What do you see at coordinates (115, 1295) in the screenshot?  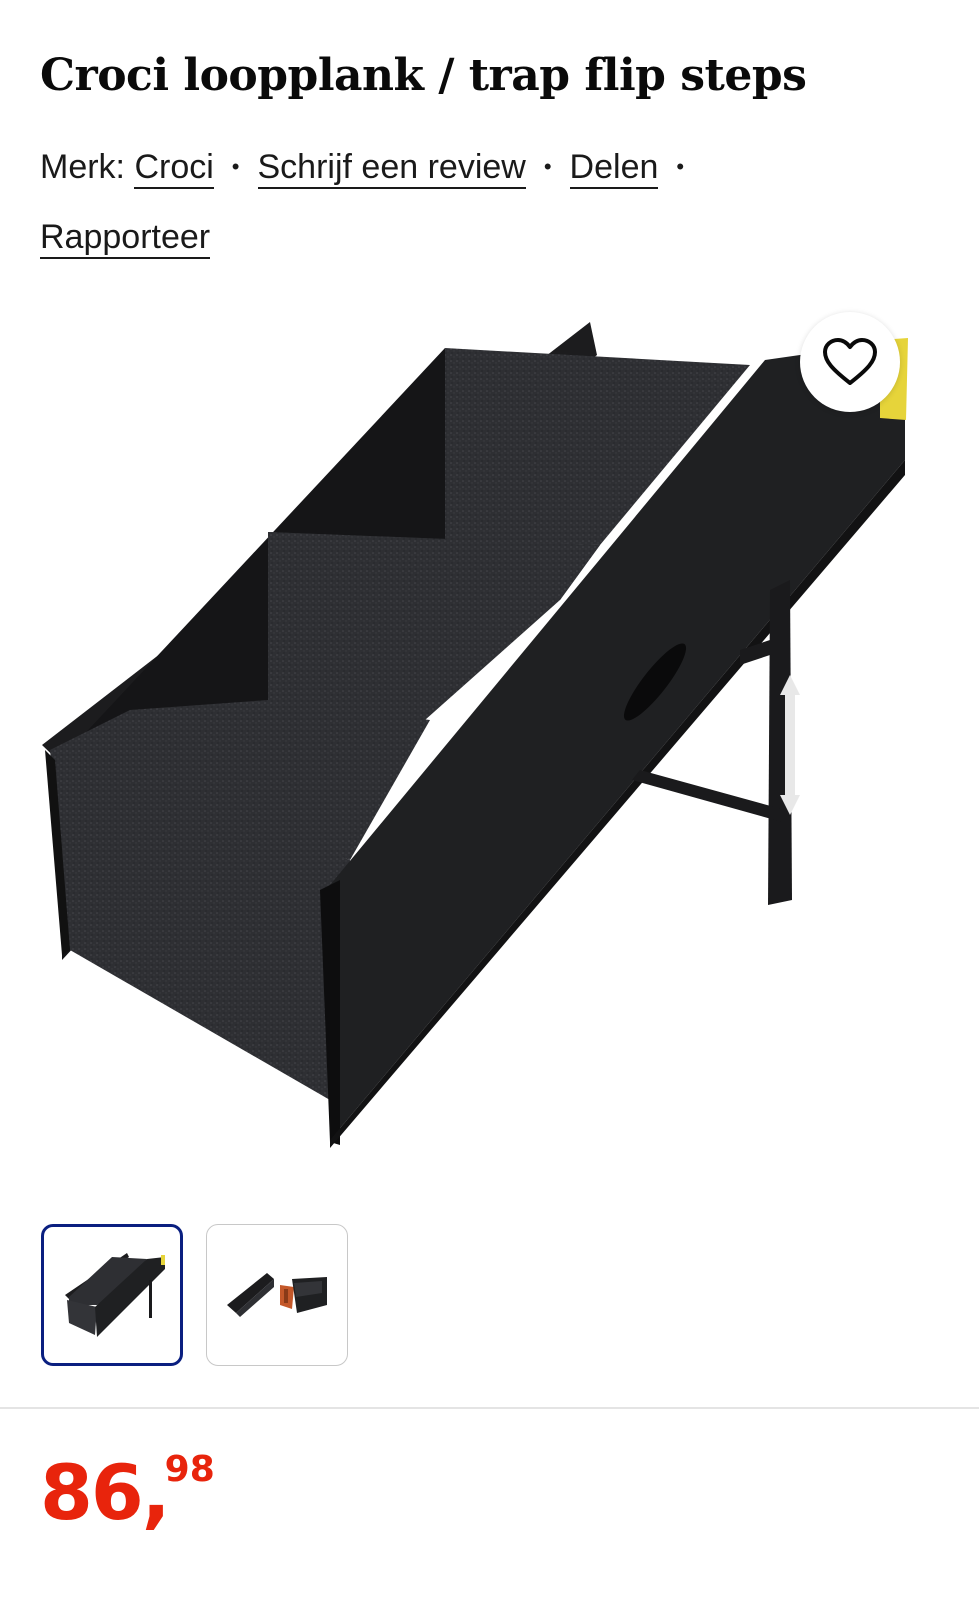 I see `stairs-thumbnail` at bounding box center [115, 1295].